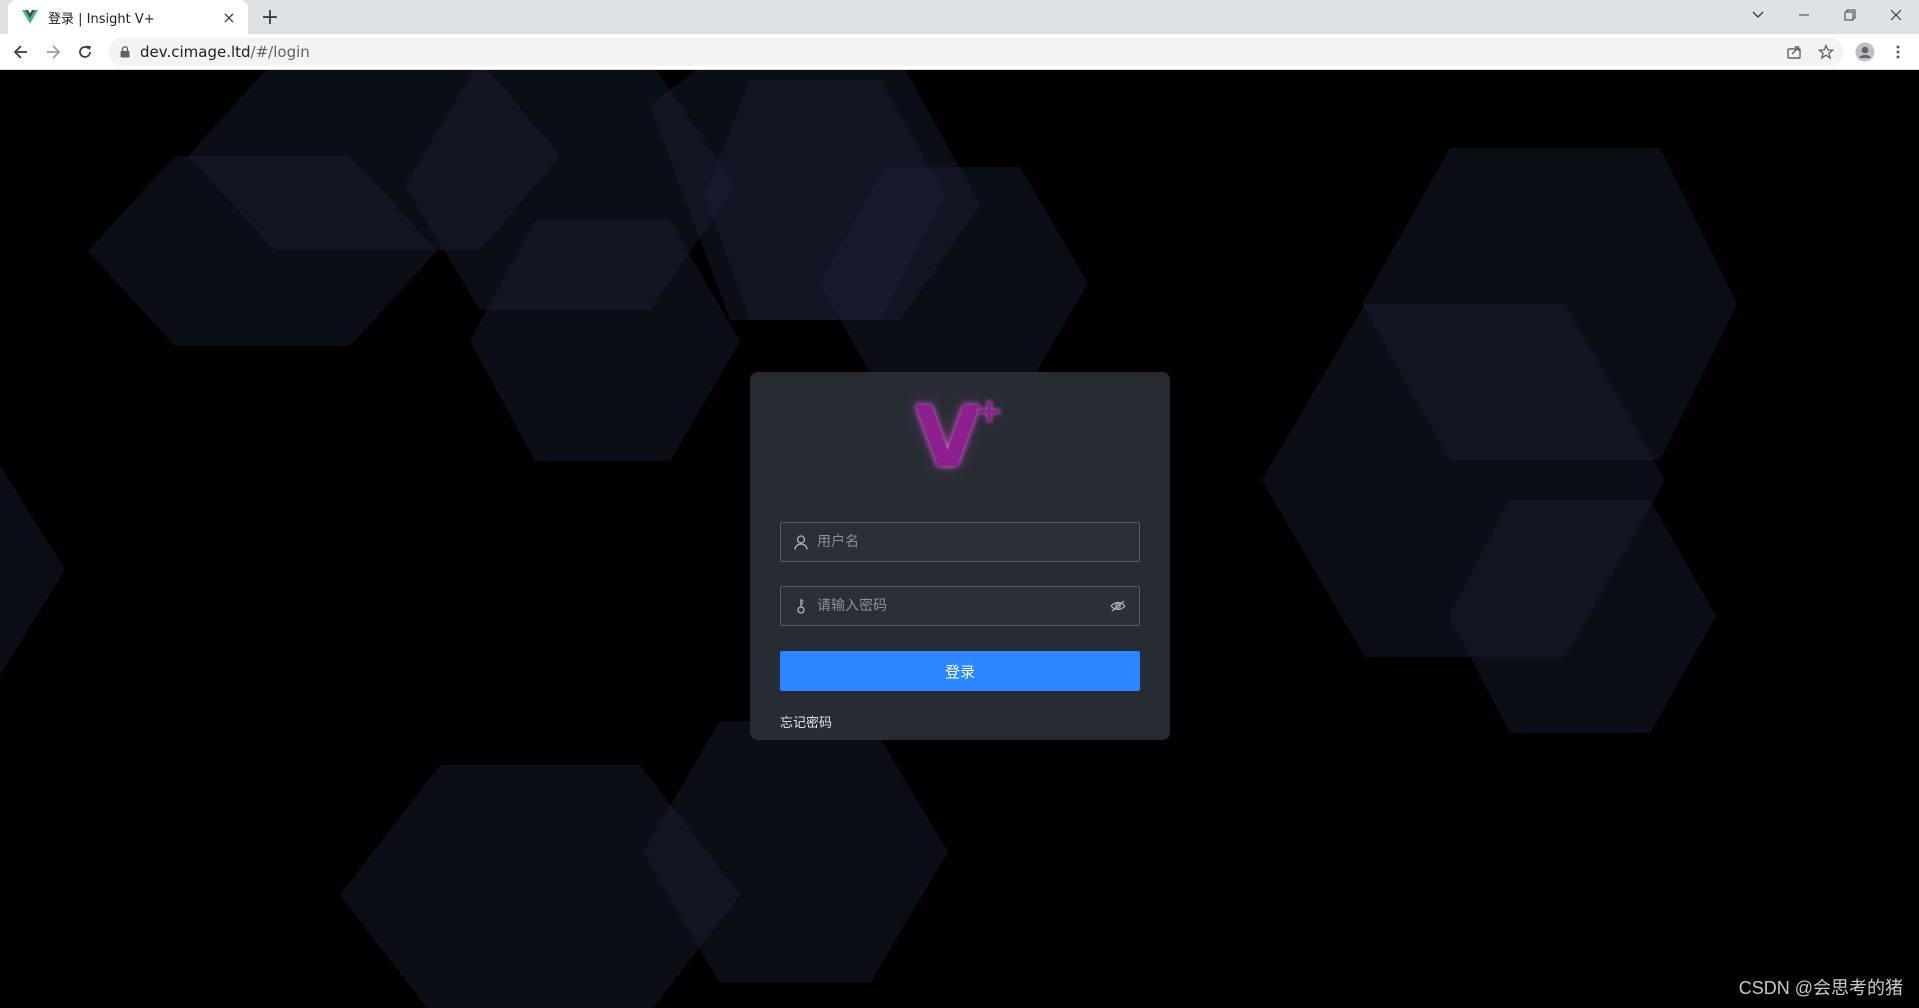  What do you see at coordinates (806, 721) in the screenshot?
I see `forgot-password-link: 忘记密码` at bounding box center [806, 721].